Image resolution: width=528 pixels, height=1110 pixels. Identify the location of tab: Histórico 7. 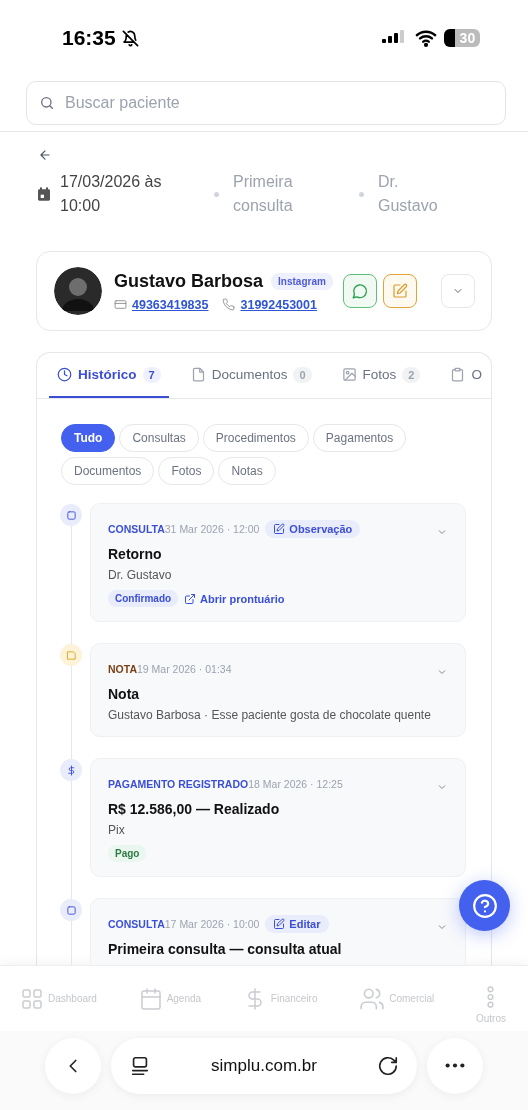
(109, 375).